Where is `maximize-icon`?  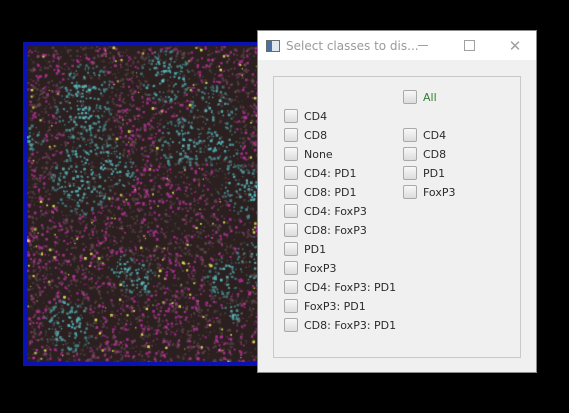 maximize-icon is located at coordinates (469, 45).